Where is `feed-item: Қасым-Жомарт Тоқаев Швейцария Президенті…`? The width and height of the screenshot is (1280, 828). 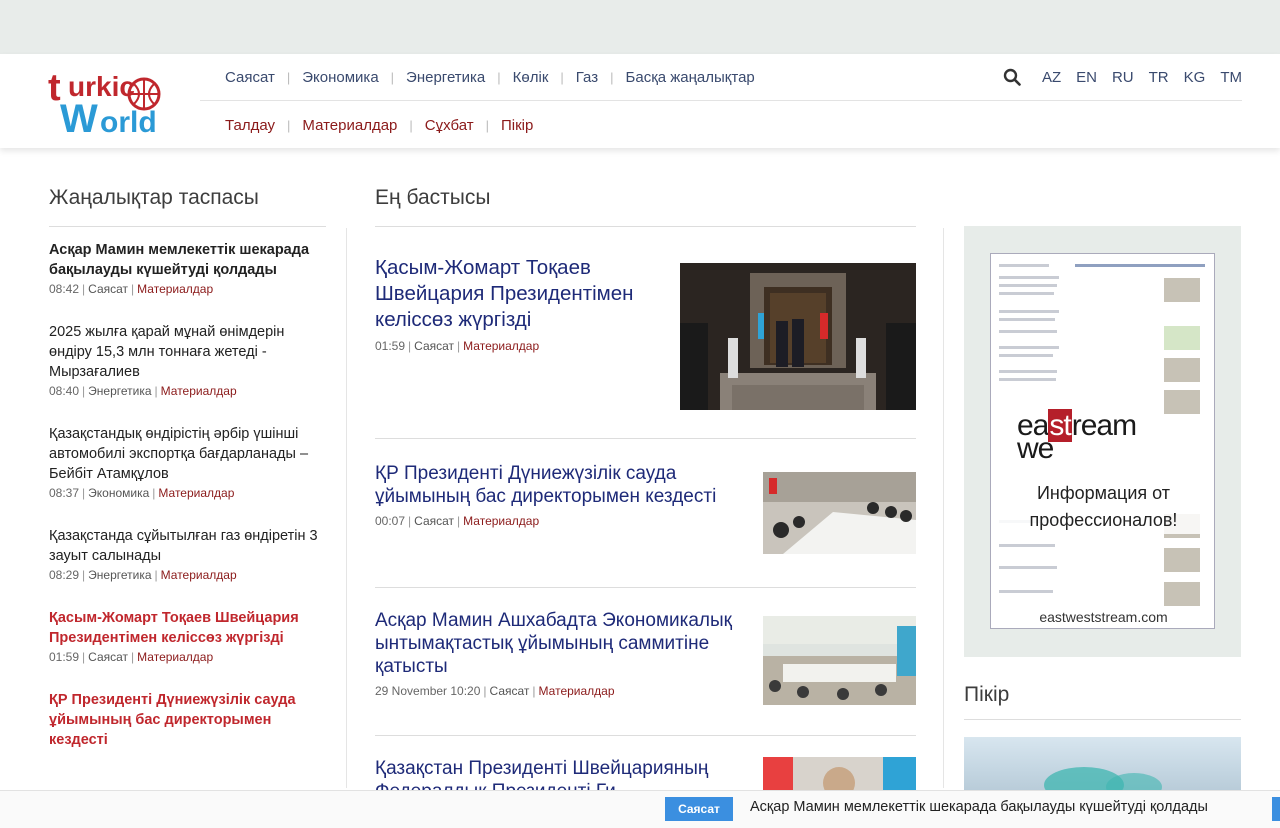 feed-item: Қасым-Жомарт Тоқаев Швейцария Президенті… is located at coordinates (187, 636).